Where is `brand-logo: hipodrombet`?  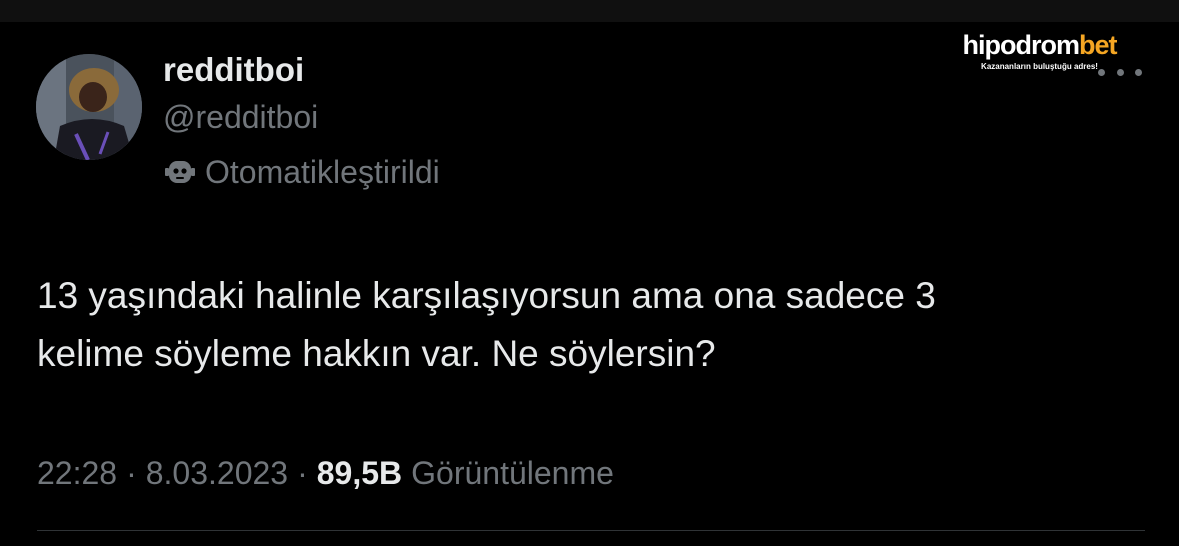
brand-logo: hipodrombet is located at coordinates (1039, 45).